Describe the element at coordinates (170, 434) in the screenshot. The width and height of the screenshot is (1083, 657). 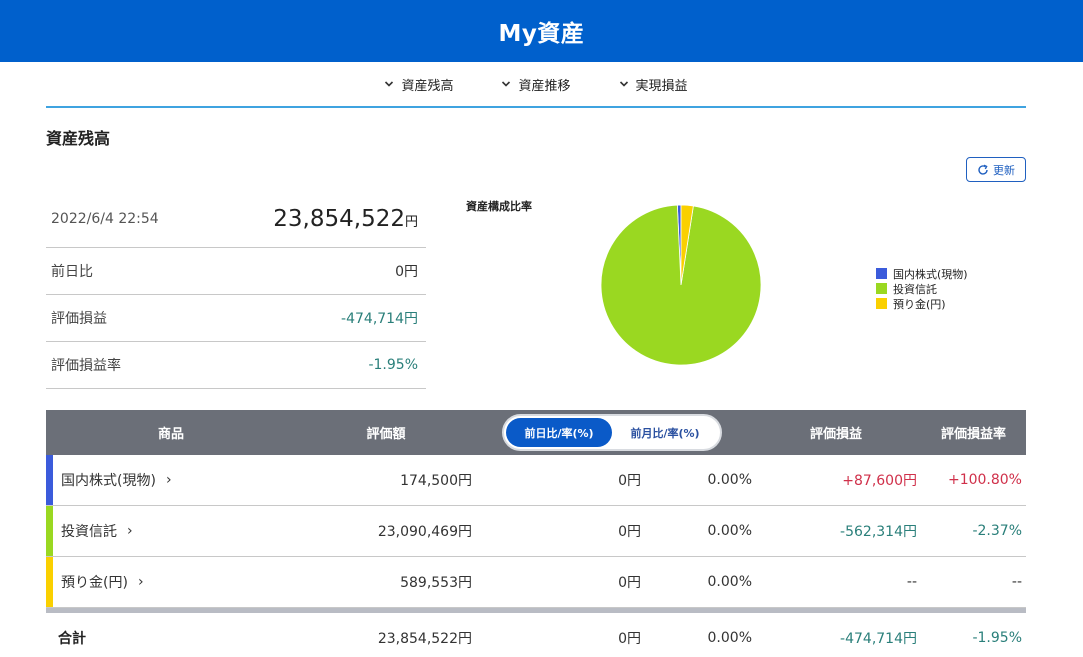
I see `header-product: 商品` at that location.